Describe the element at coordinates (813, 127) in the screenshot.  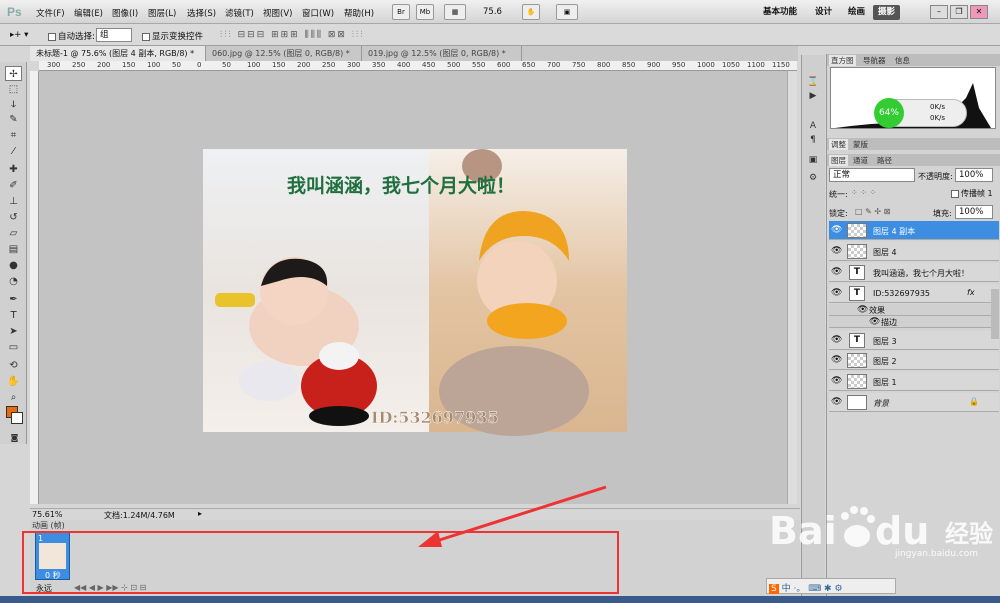
I see `character-panel-icon: A` at that location.